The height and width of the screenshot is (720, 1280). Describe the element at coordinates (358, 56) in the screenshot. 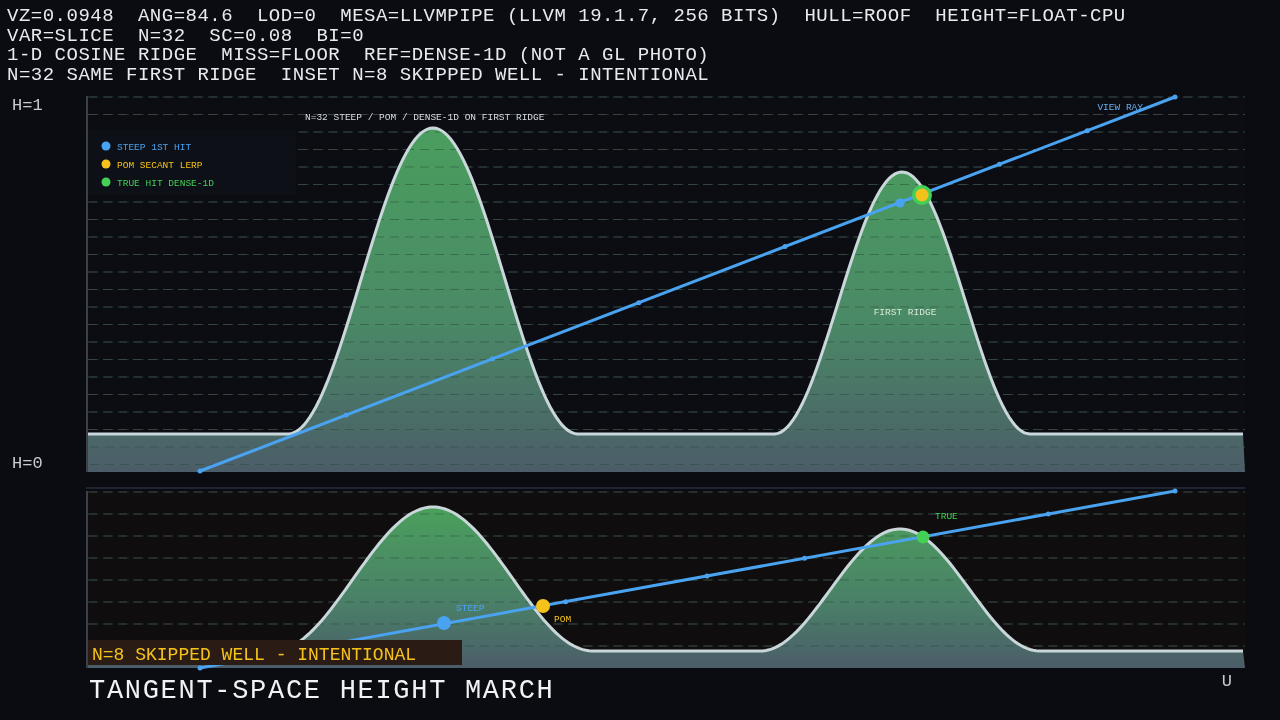

I see `header-line: 1-D COSINE RIDGE MISS=FLOOR REF=DENSE-1D (NOT A GL PHOTO)` at that location.